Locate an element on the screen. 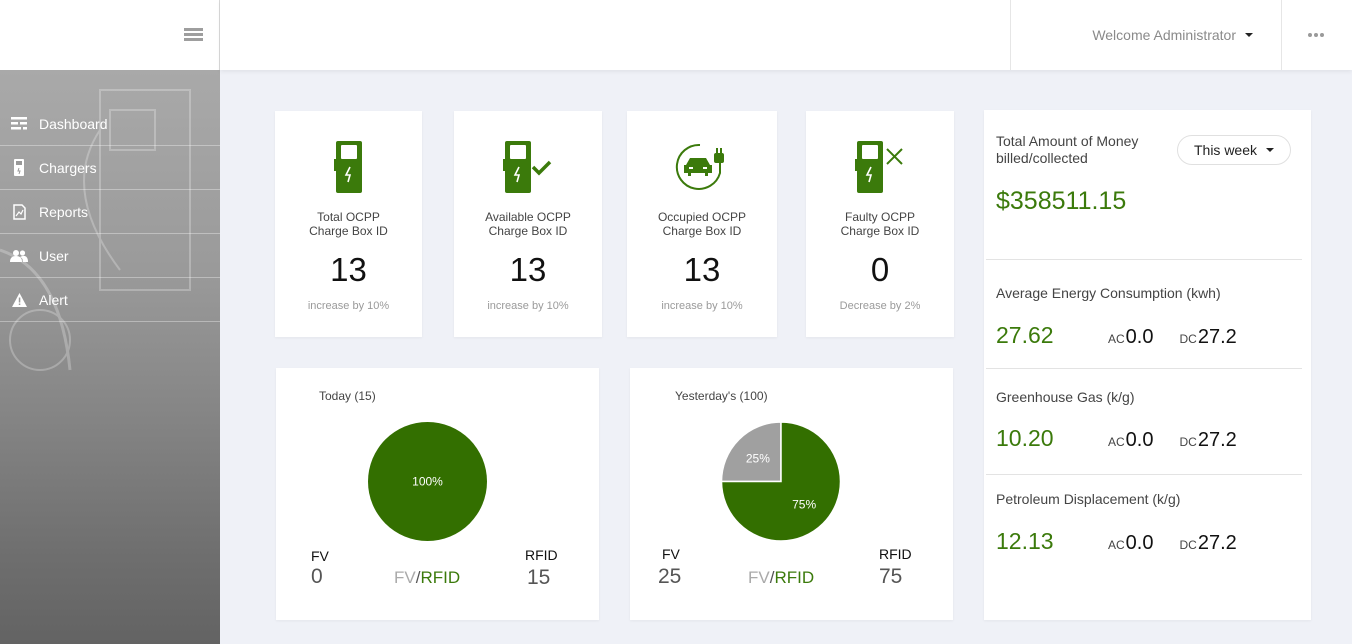 The height and width of the screenshot is (644, 1352). user-menu-dropdown: Welcome Administrator is located at coordinates (1145, 35).